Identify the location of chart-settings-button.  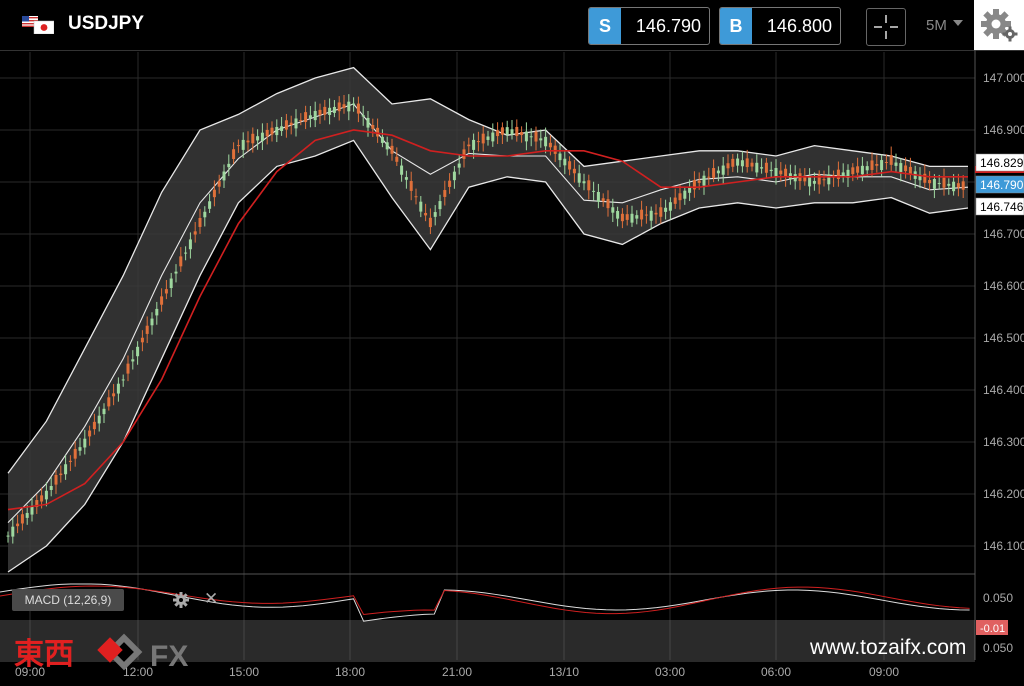
(999, 25).